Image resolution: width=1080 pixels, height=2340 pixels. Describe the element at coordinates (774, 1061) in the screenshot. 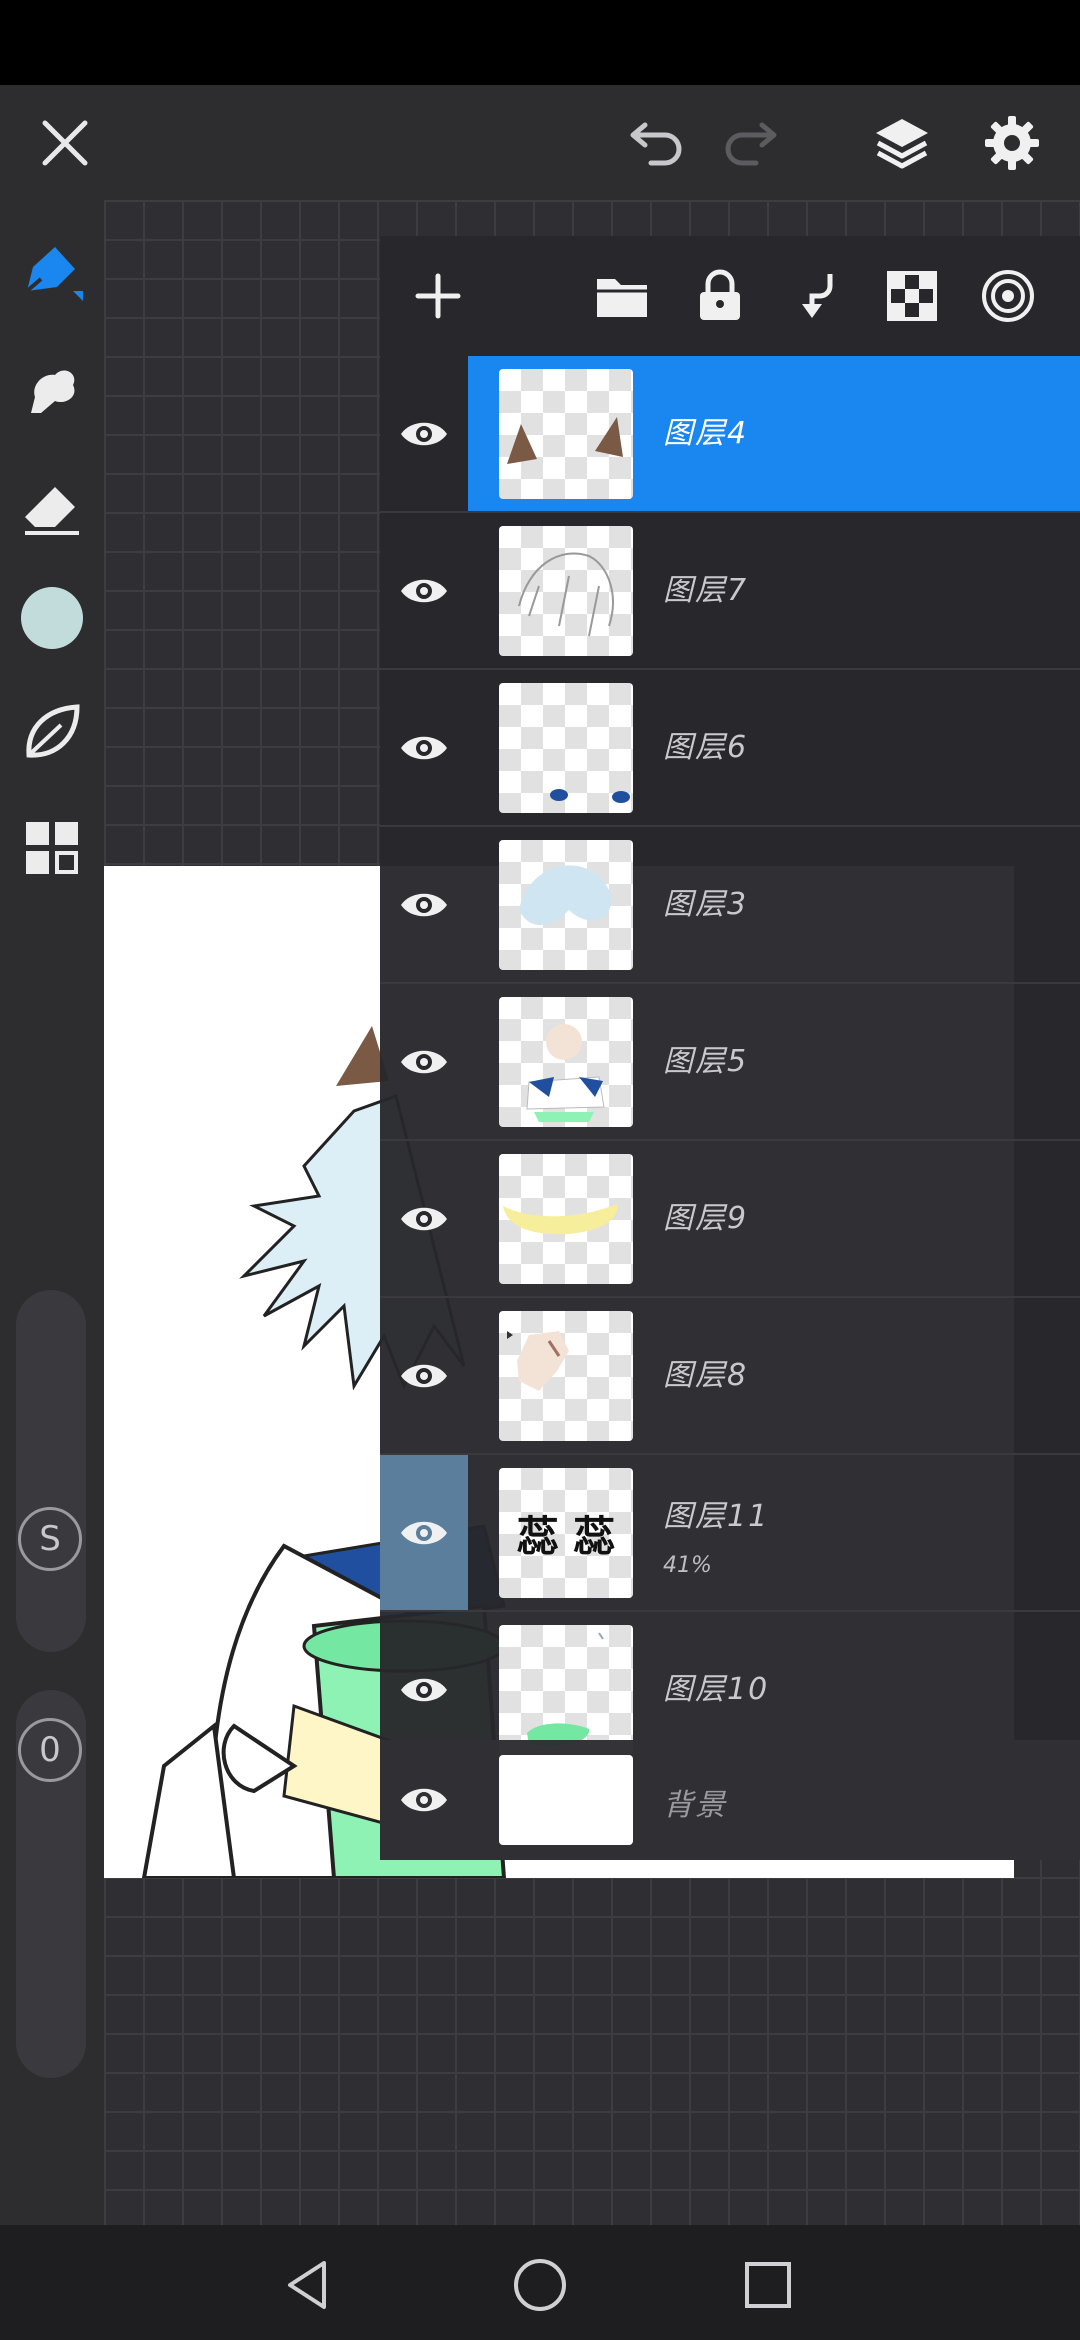

I see `layer-body: 图层5` at that location.